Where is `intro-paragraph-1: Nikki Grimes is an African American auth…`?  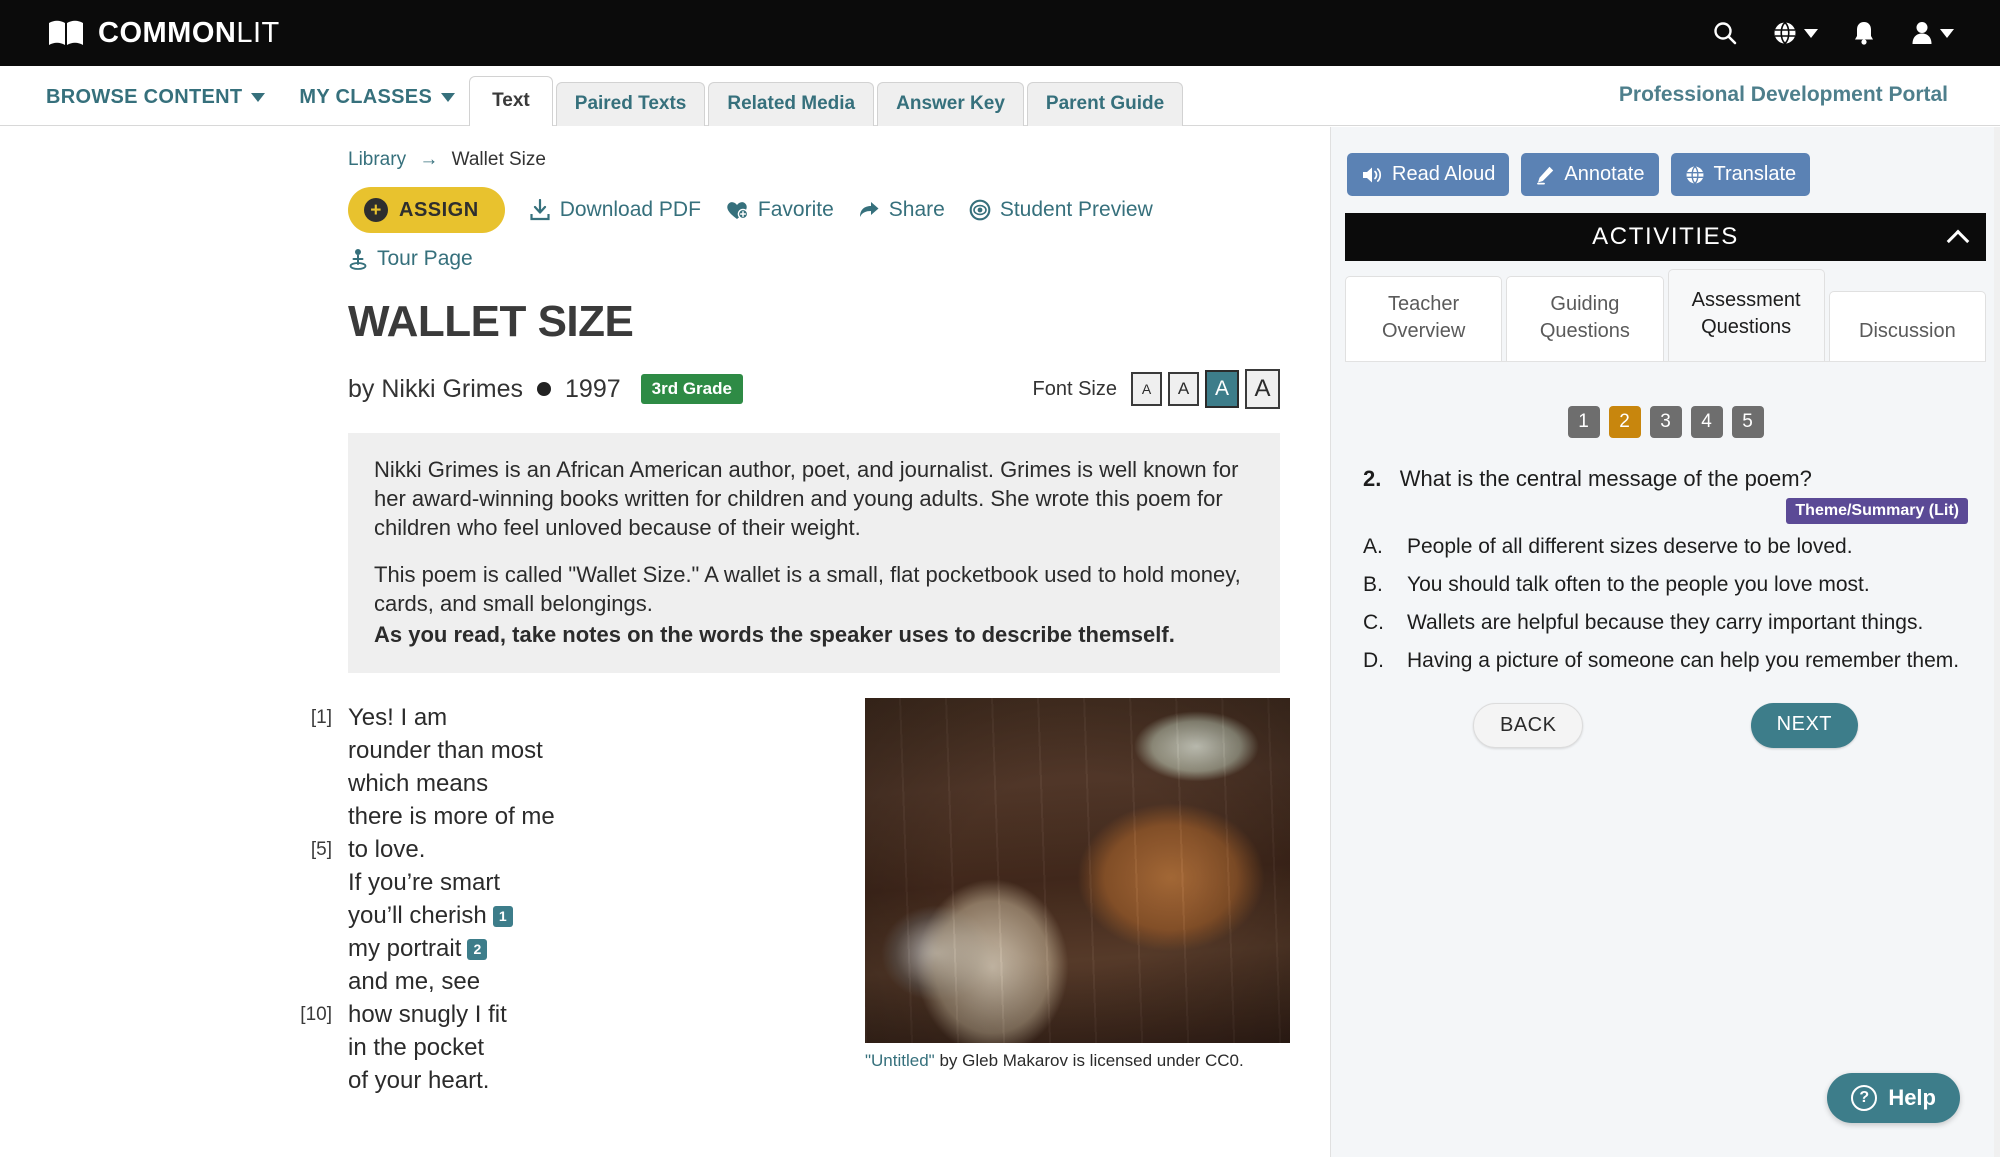 intro-paragraph-1: Nikki Grimes is an African American auth… is located at coordinates (806, 499).